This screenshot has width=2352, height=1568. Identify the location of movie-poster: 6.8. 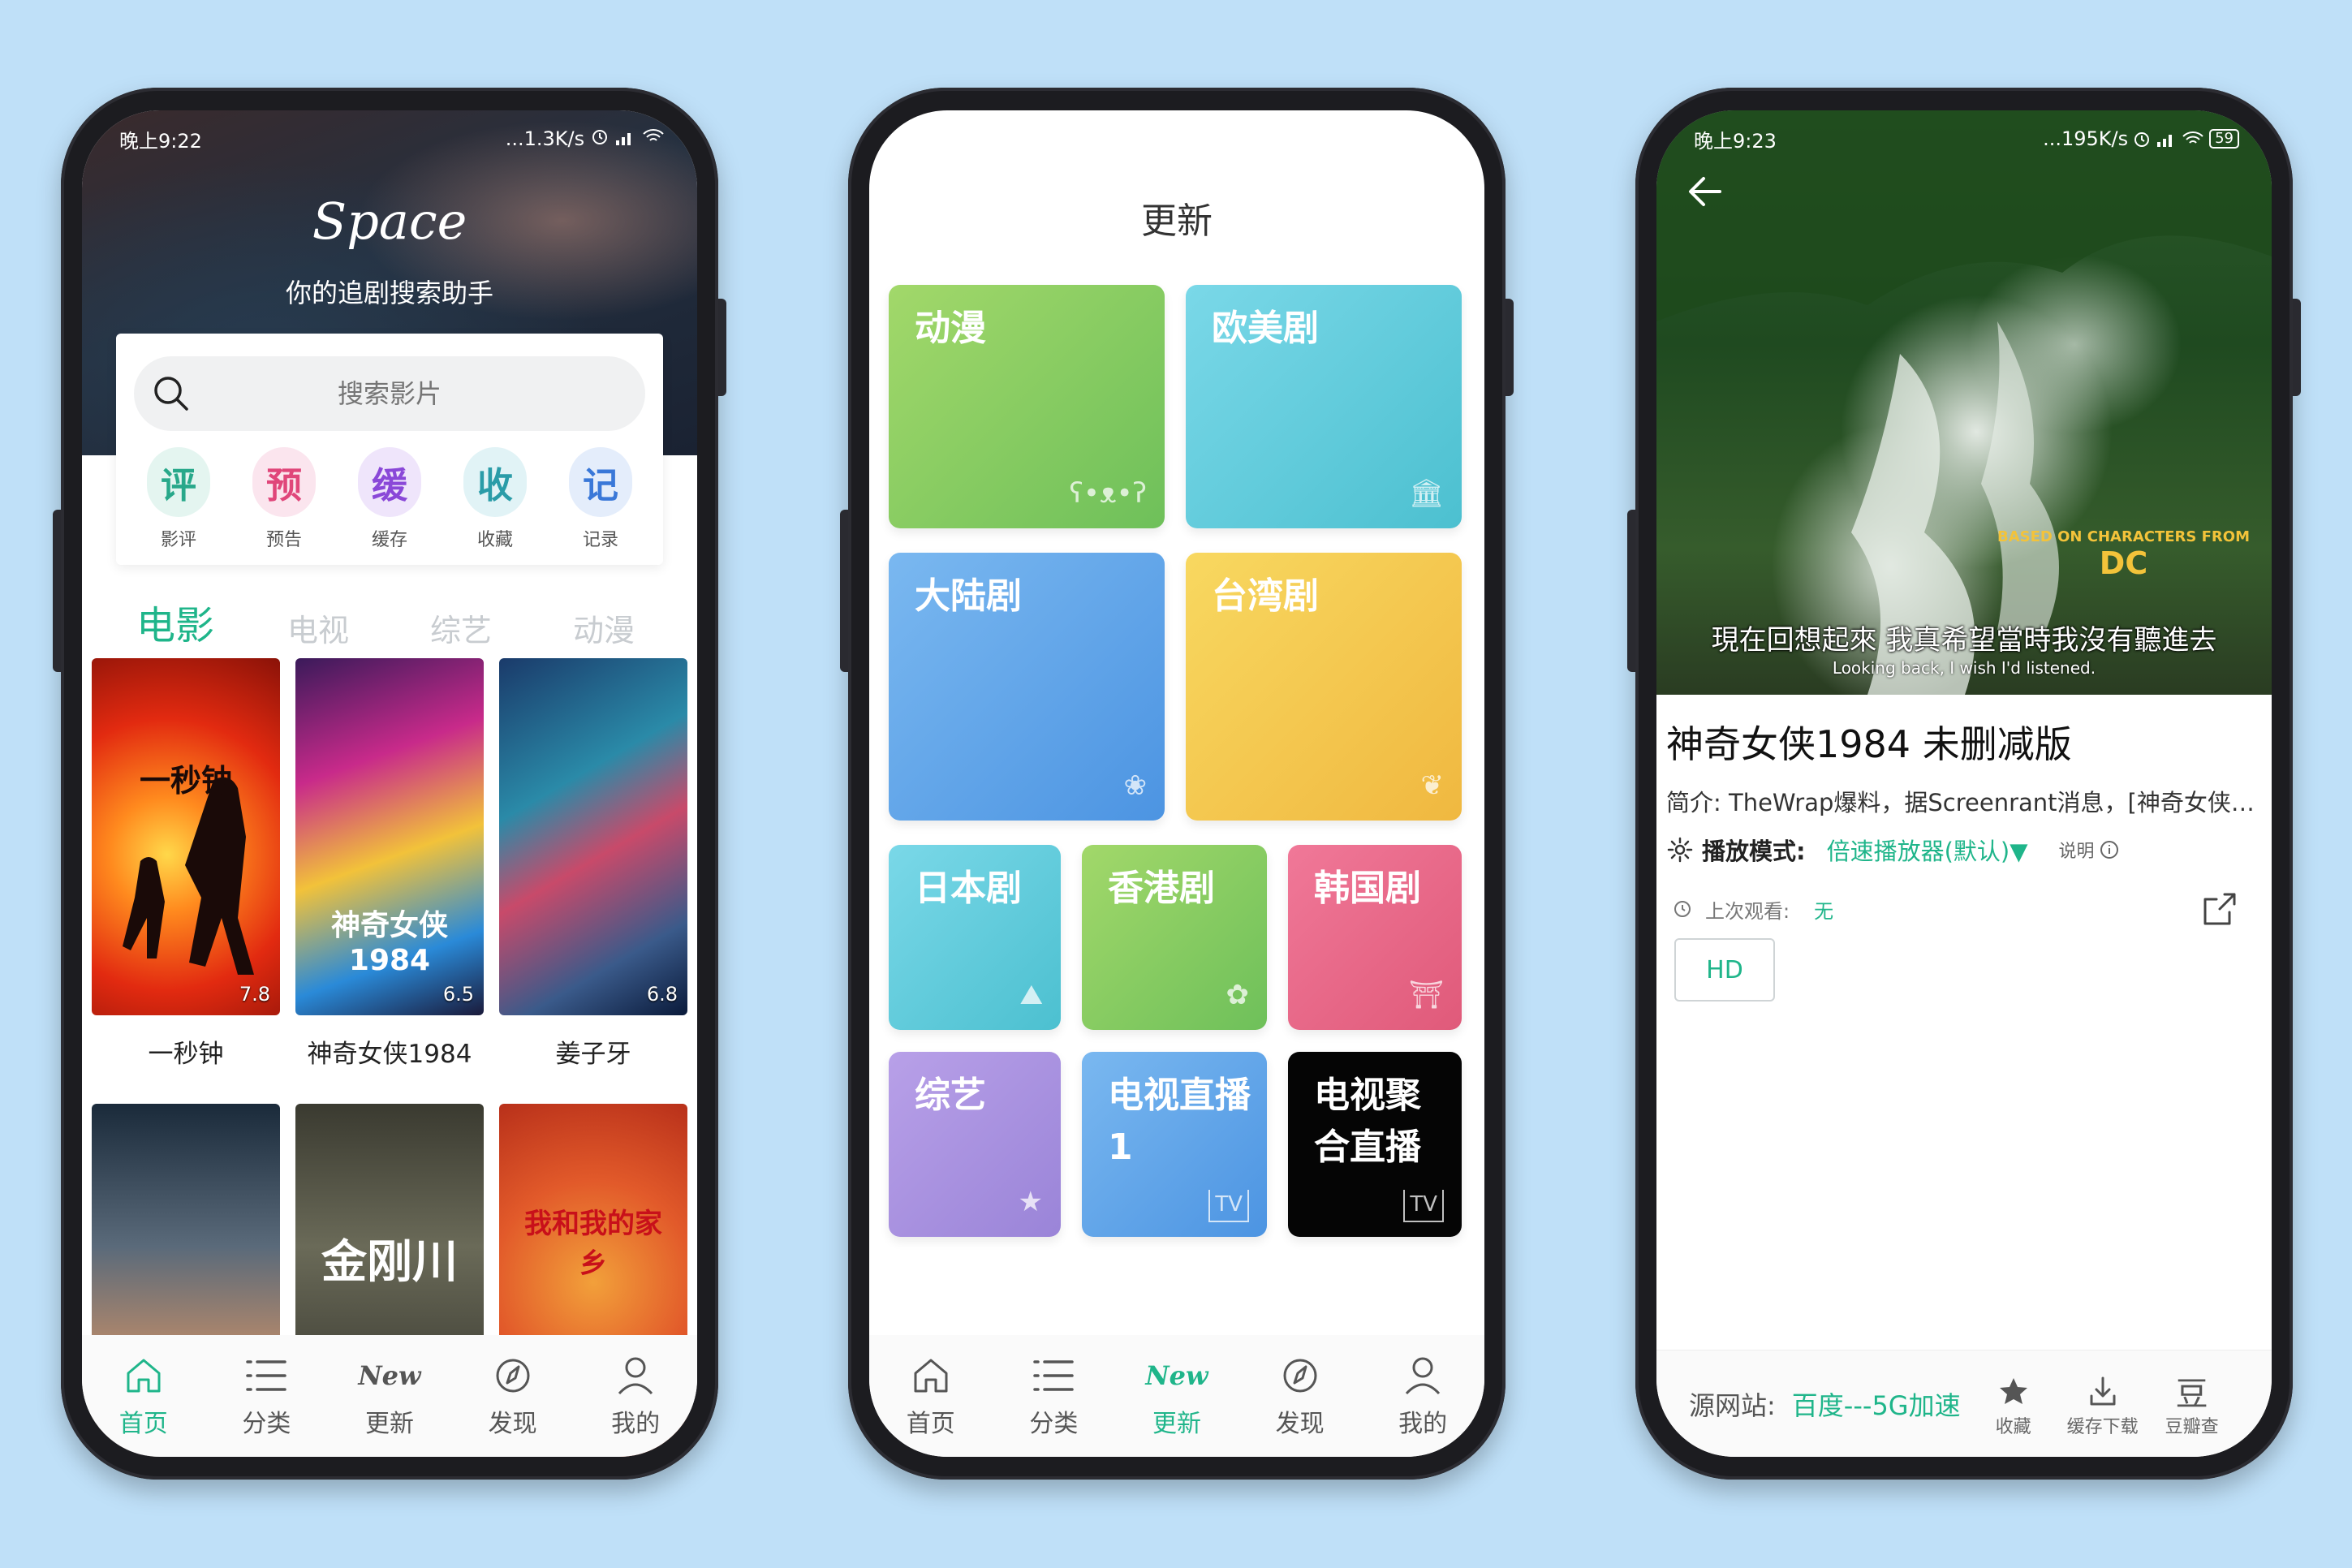
(593, 836).